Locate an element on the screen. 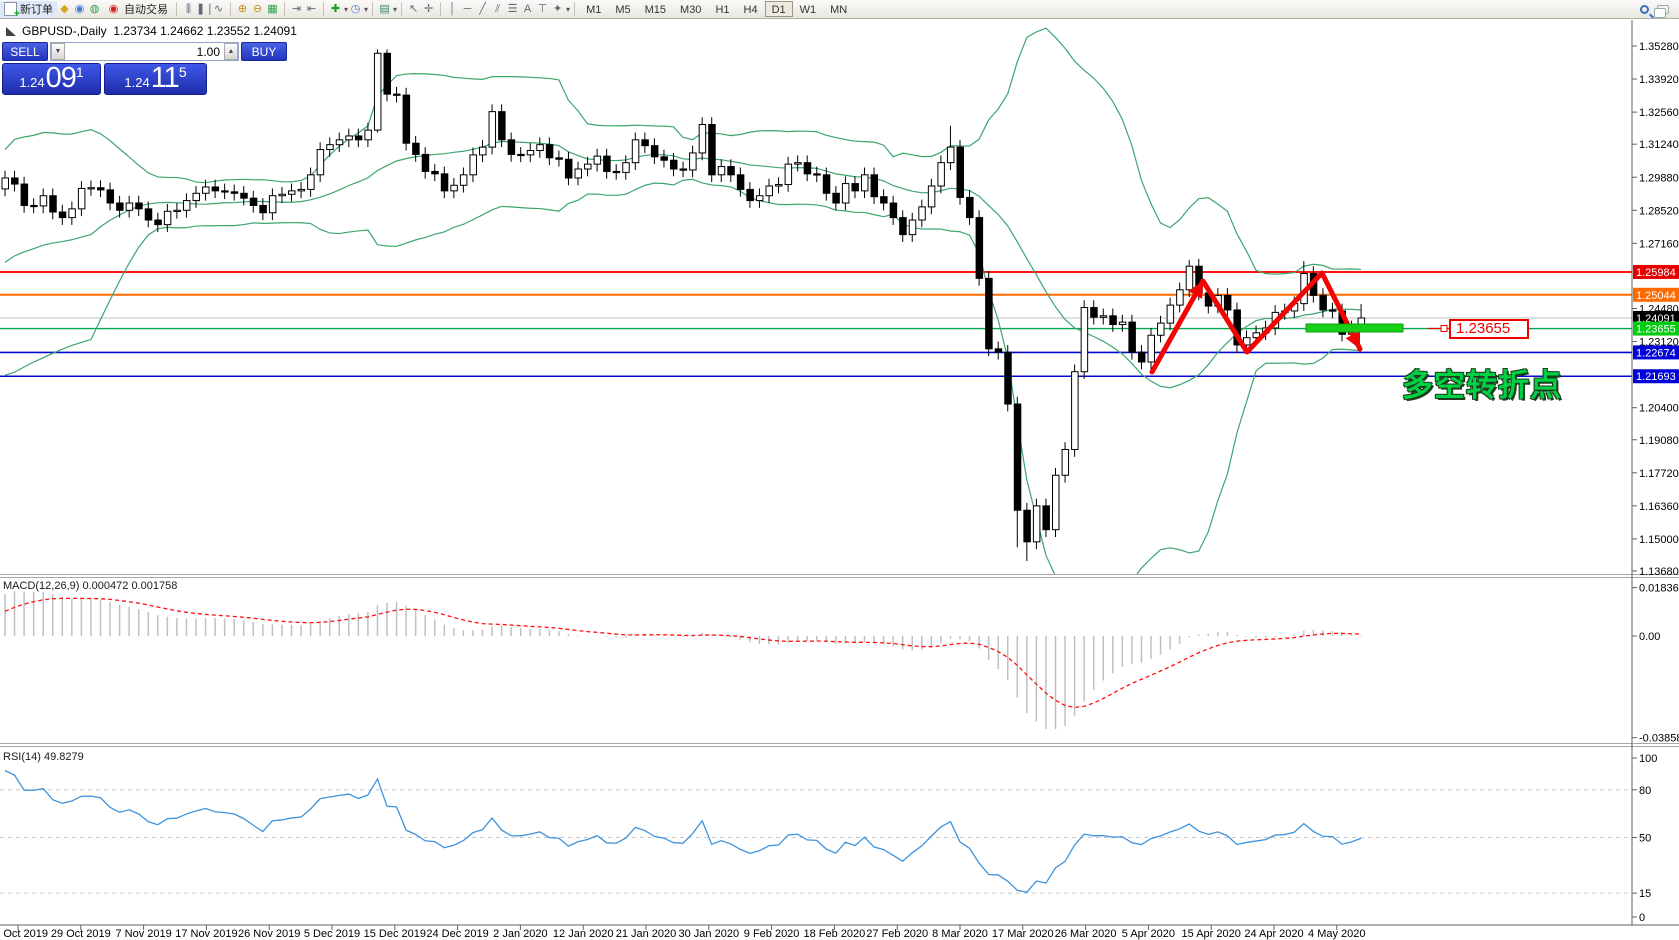 The height and width of the screenshot is (940, 1679). new-order-button: + 新订单 is located at coordinates (28, 10).